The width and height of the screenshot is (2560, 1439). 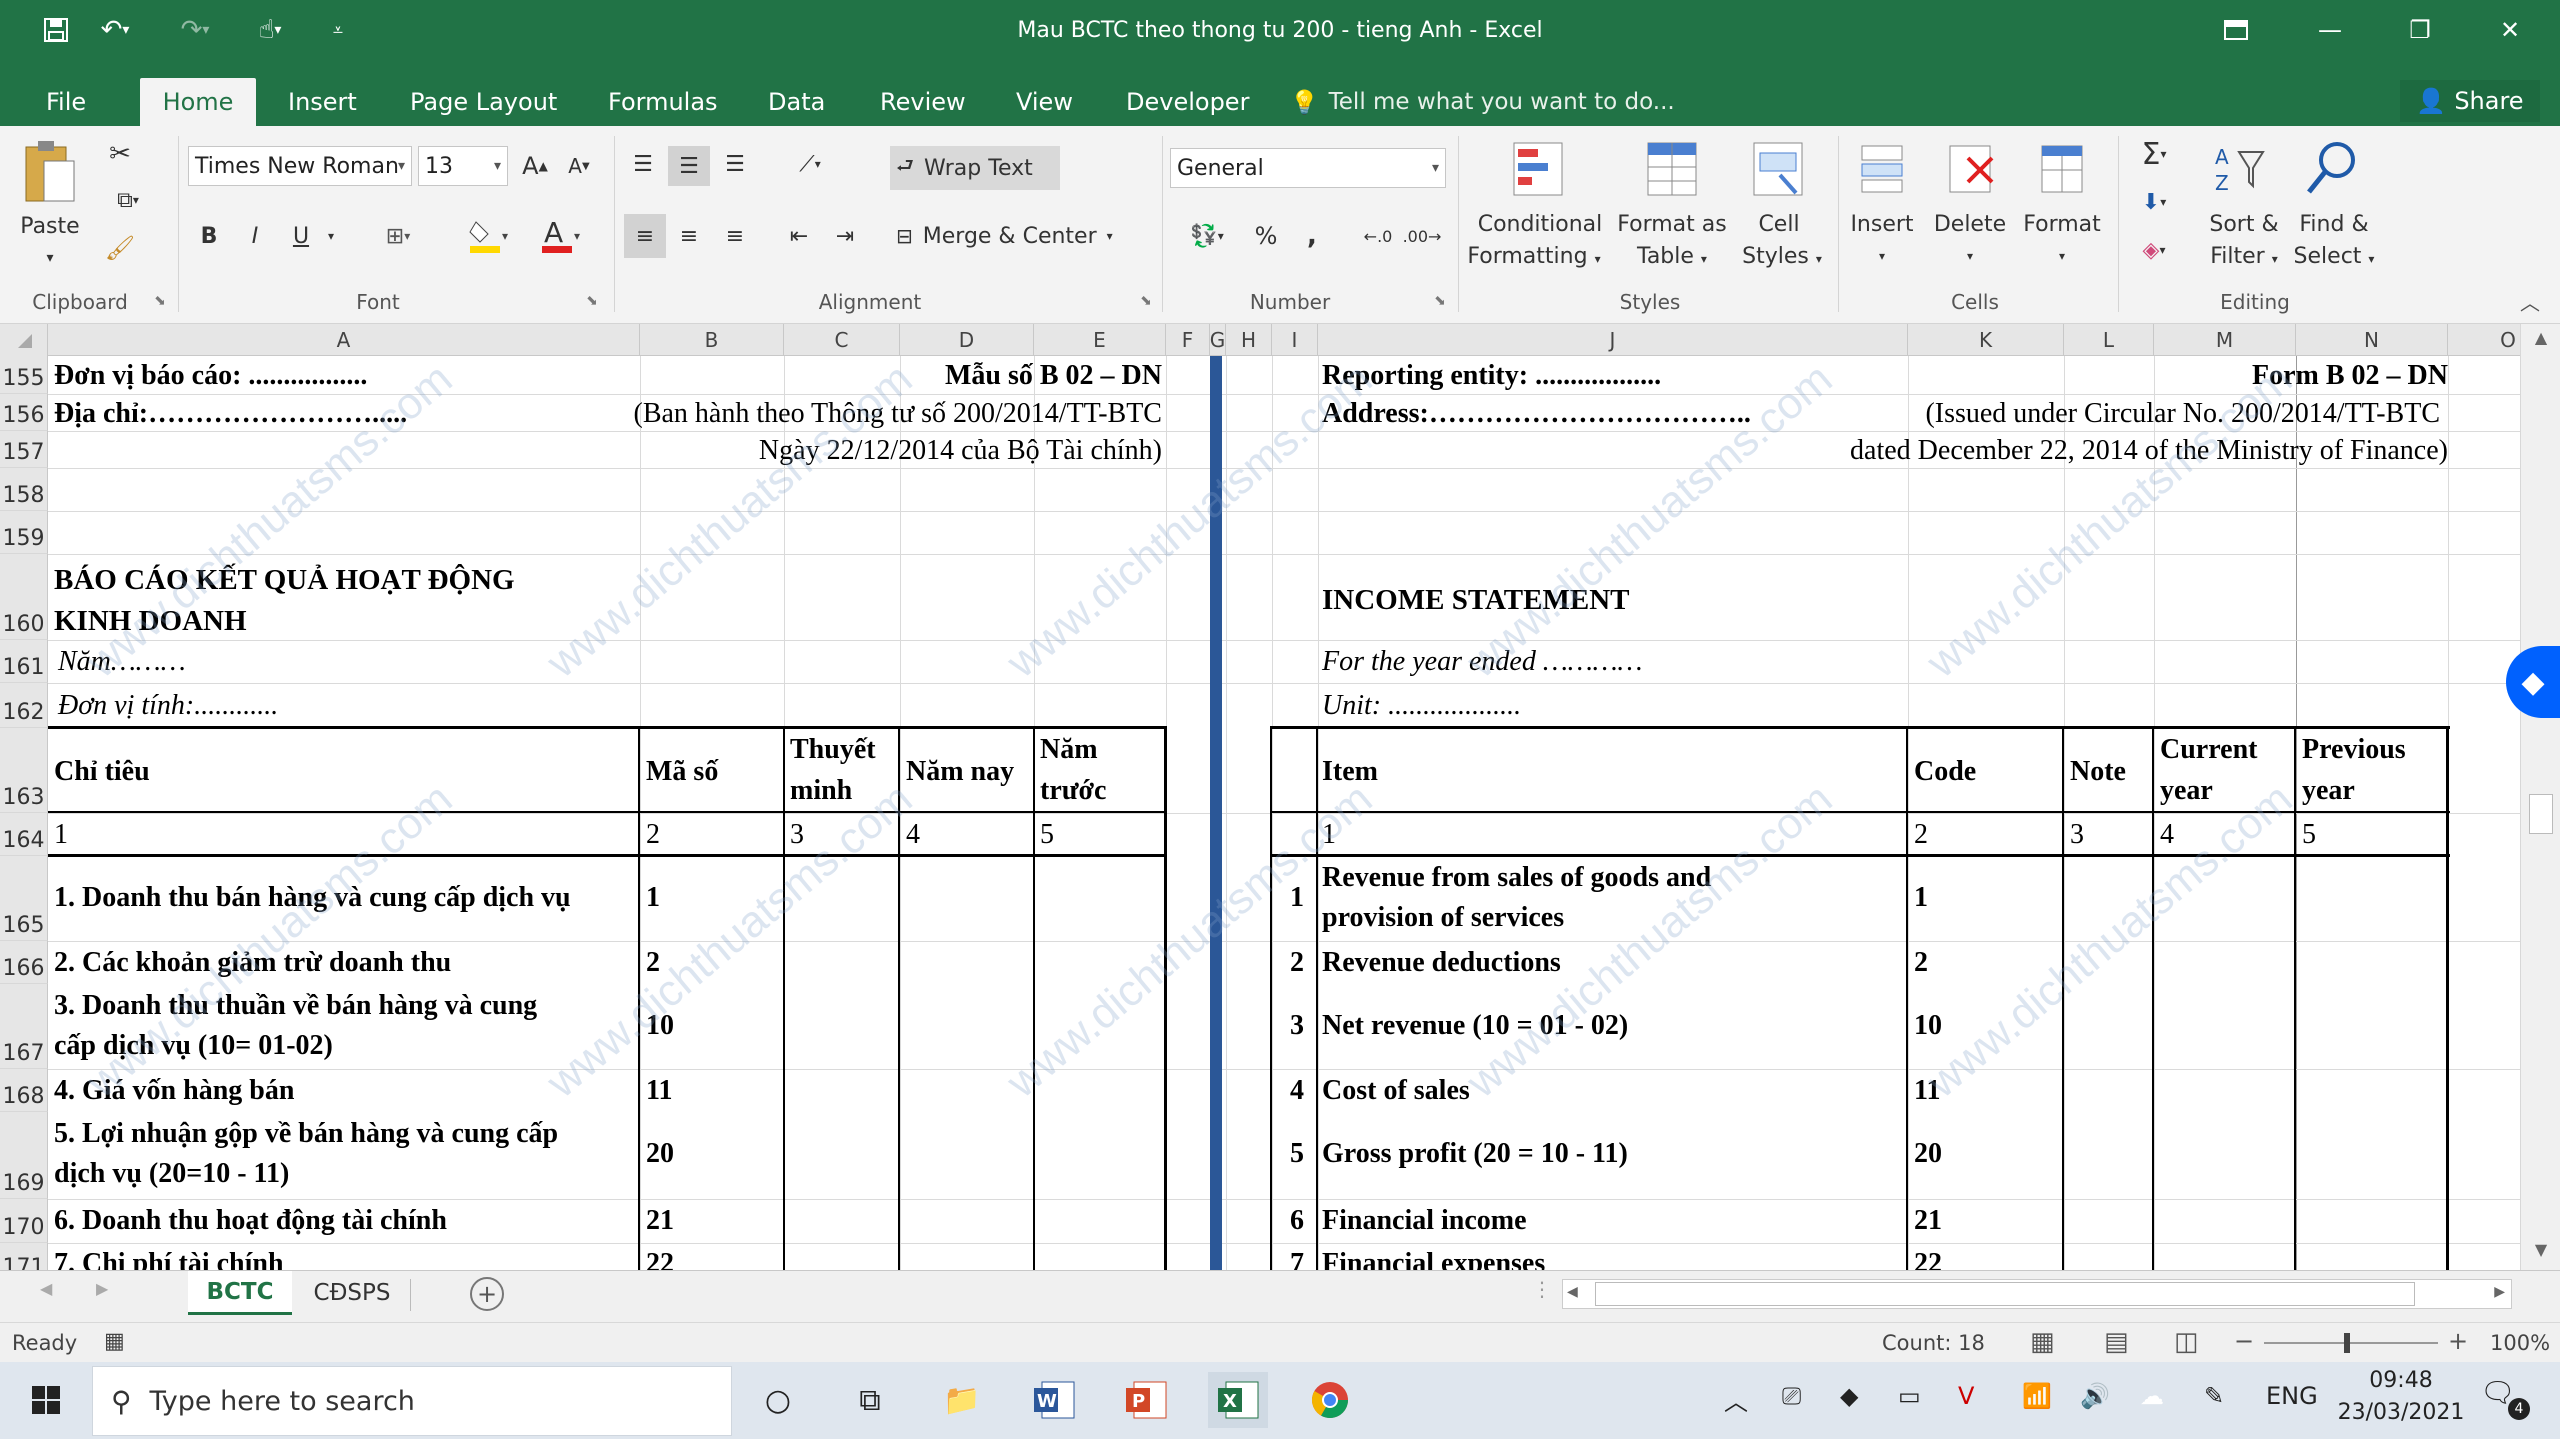 I want to click on cell-j167: Net revenue (10 = 01 - 02), so click(x=1475, y=1026).